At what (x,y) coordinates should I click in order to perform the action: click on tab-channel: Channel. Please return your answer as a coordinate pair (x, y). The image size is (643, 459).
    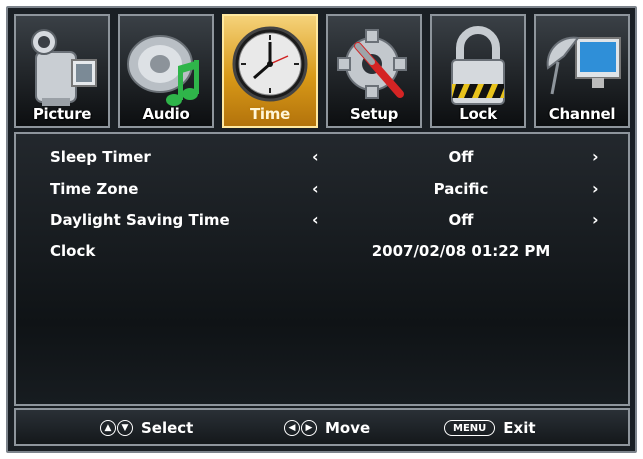
    Looking at the image, I should click on (582, 71).